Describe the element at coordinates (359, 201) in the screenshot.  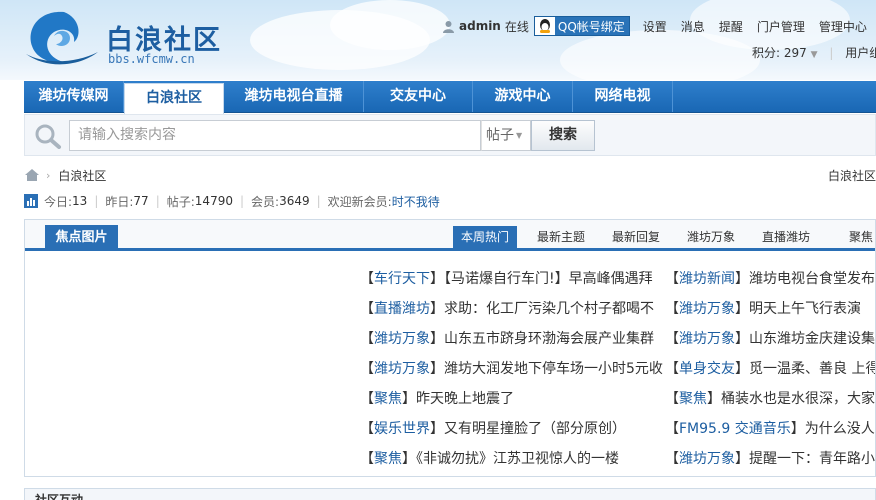
I see `welcome-label: 欢迎新会员:` at that location.